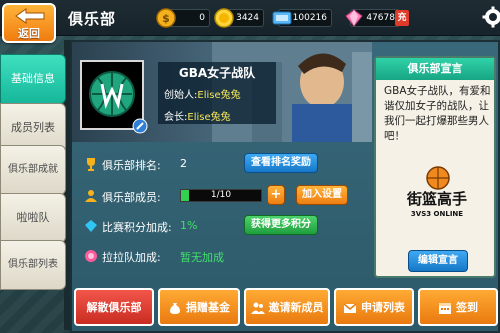  Describe the element at coordinates (181, 95) in the screenshot. I see `founder-label: 创始人:` at that location.